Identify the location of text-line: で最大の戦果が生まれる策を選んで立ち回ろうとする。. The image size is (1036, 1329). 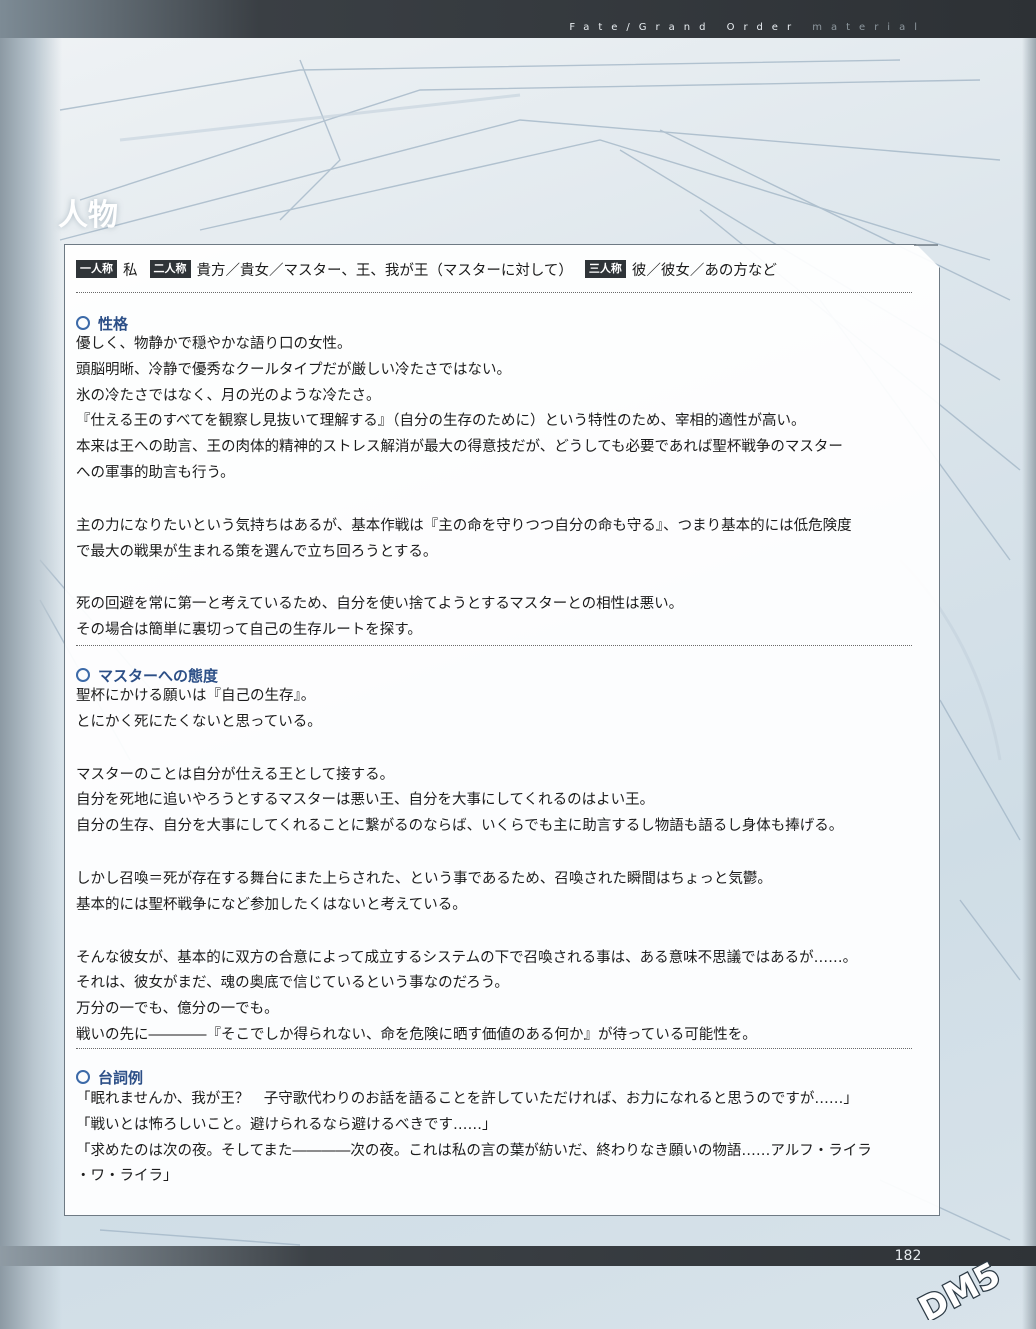
(257, 551).